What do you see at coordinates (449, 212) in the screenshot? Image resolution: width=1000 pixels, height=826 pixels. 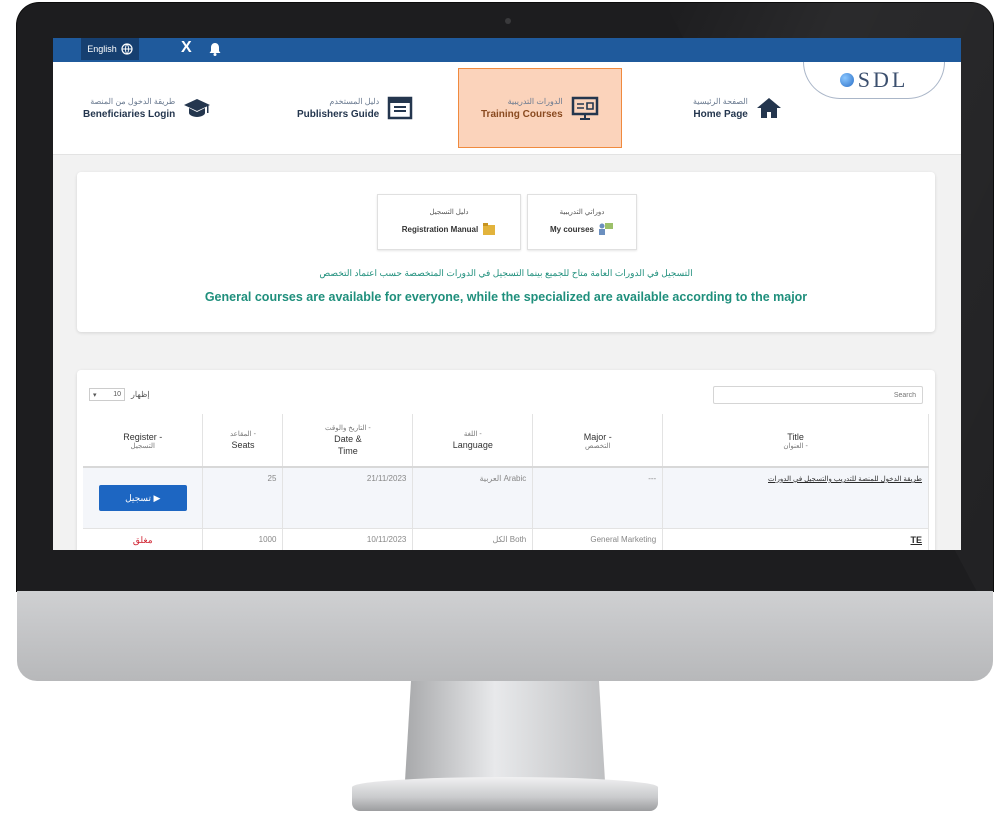 I see `reg-manual-ar: دليل التسجيل` at bounding box center [449, 212].